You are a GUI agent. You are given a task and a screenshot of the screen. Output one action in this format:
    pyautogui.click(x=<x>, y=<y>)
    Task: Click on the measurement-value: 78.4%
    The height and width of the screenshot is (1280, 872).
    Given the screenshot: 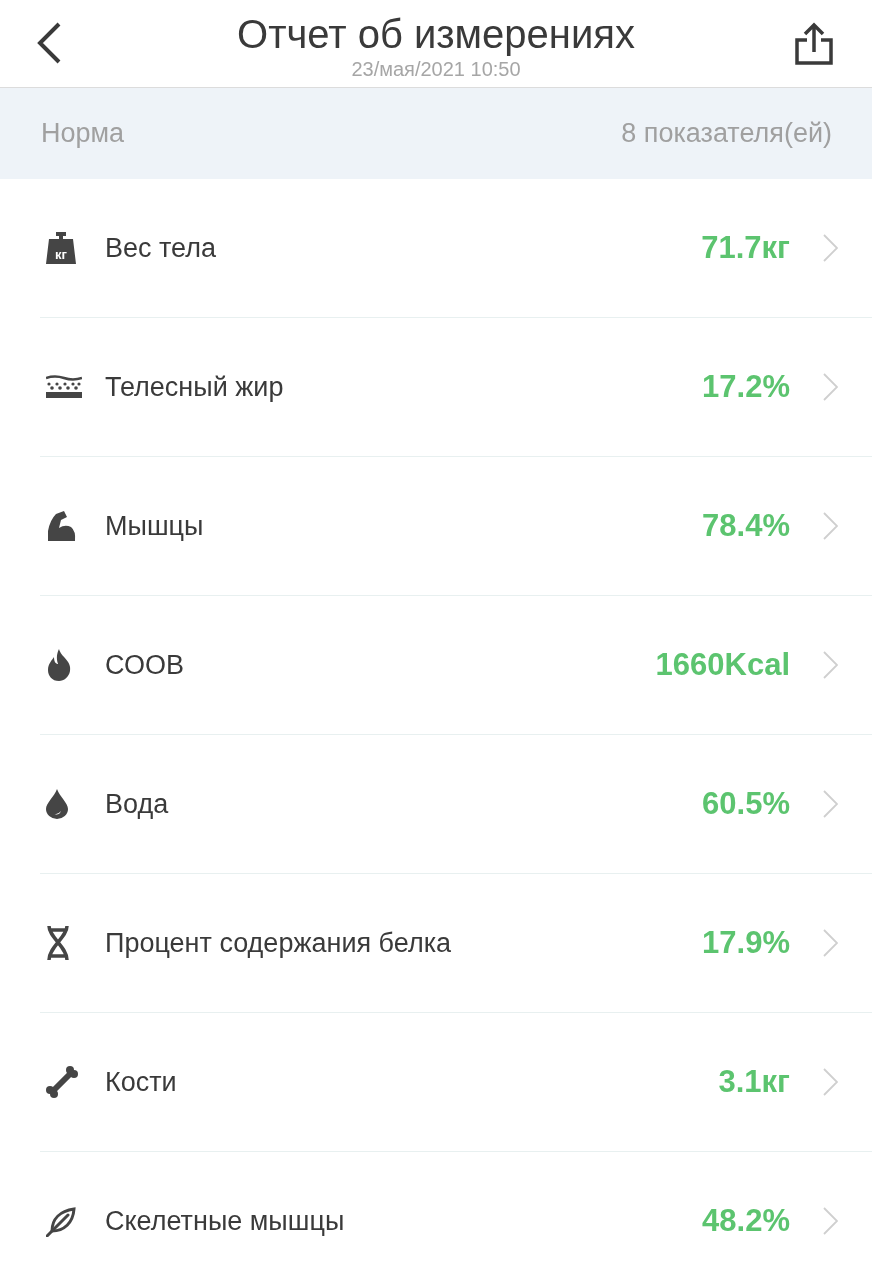 What is the action you would take?
    pyautogui.click(x=746, y=526)
    